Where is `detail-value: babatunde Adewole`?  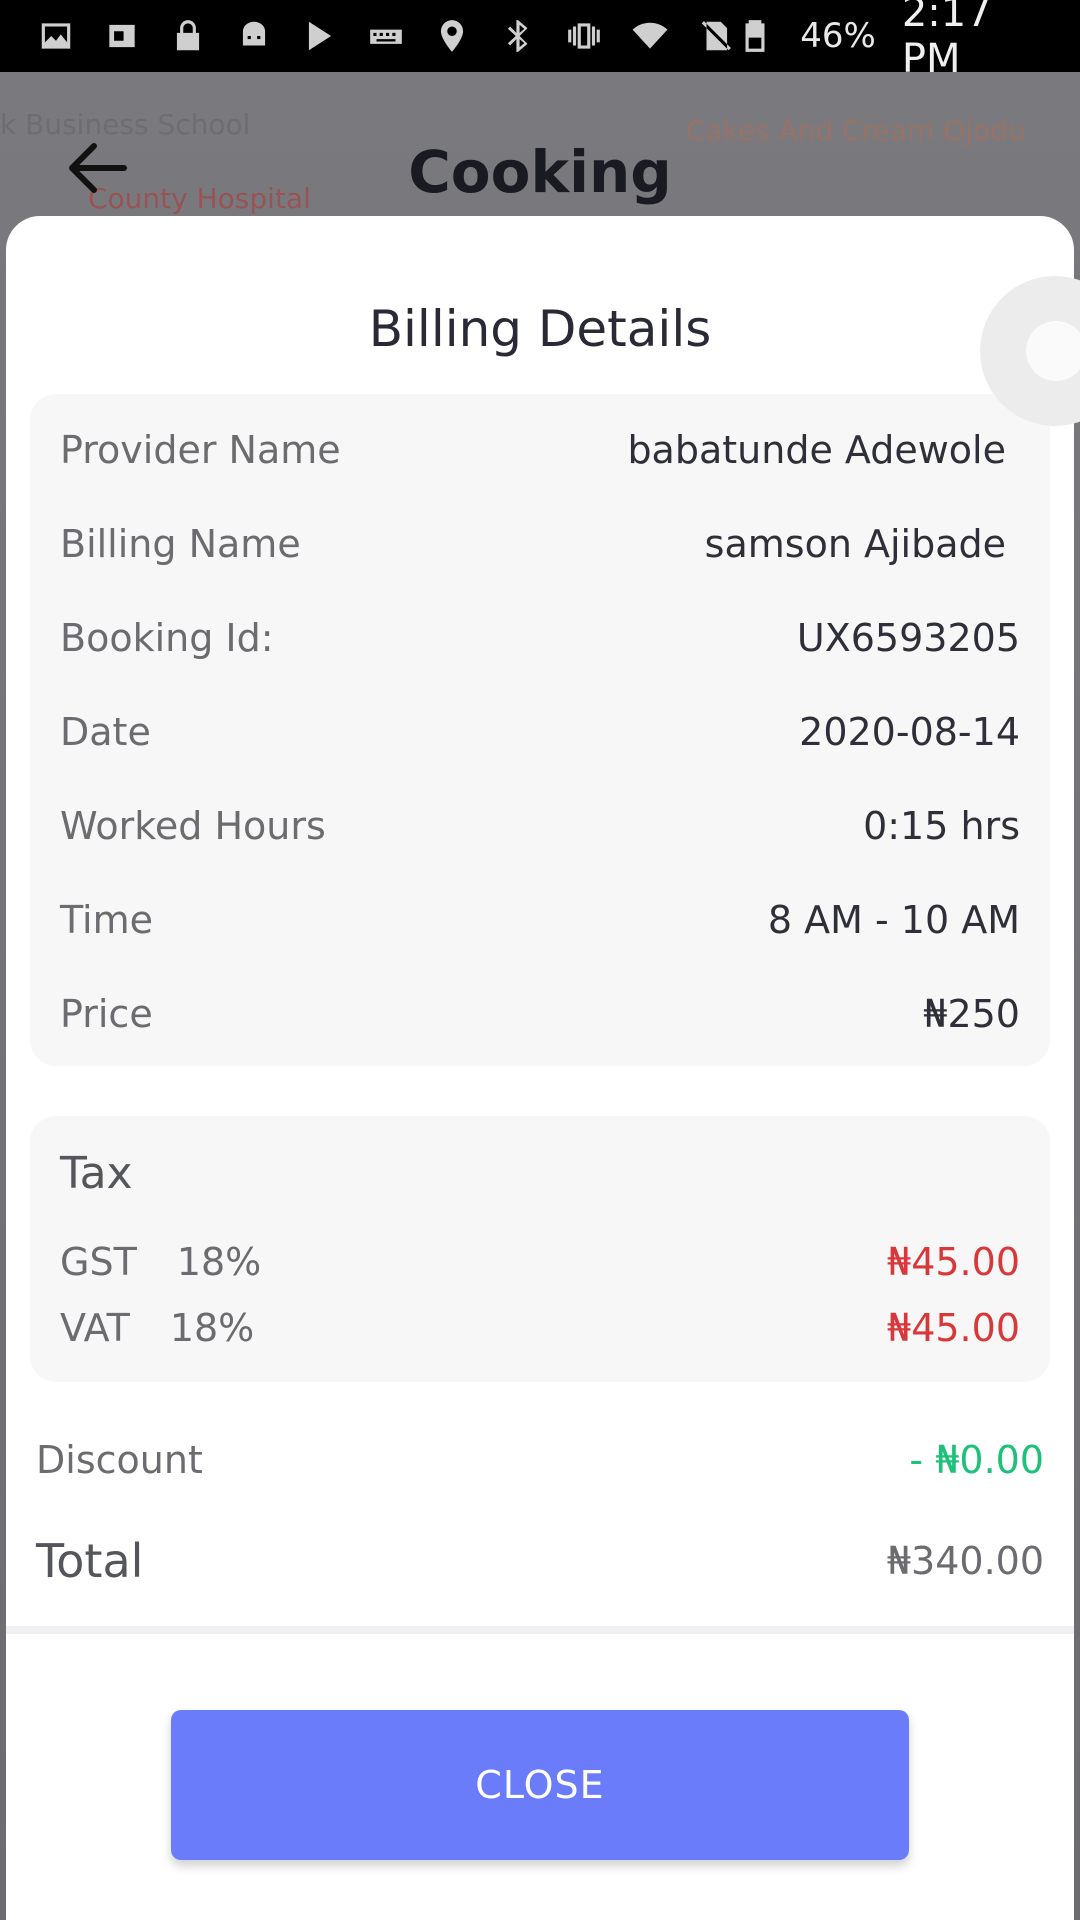
detail-value: babatunde Adewole is located at coordinates (816, 450).